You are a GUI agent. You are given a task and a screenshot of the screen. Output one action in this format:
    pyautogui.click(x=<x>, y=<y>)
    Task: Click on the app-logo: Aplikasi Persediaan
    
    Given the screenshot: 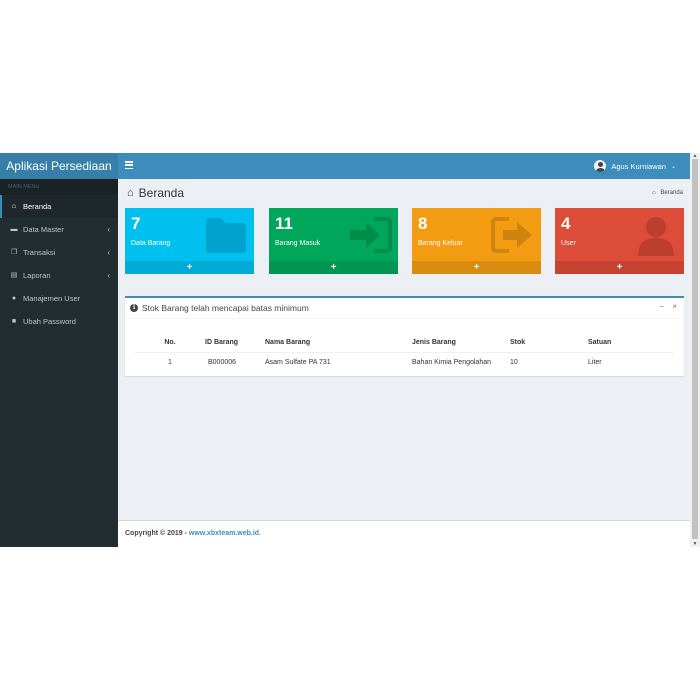 What is the action you would take?
    pyautogui.click(x=59, y=166)
    